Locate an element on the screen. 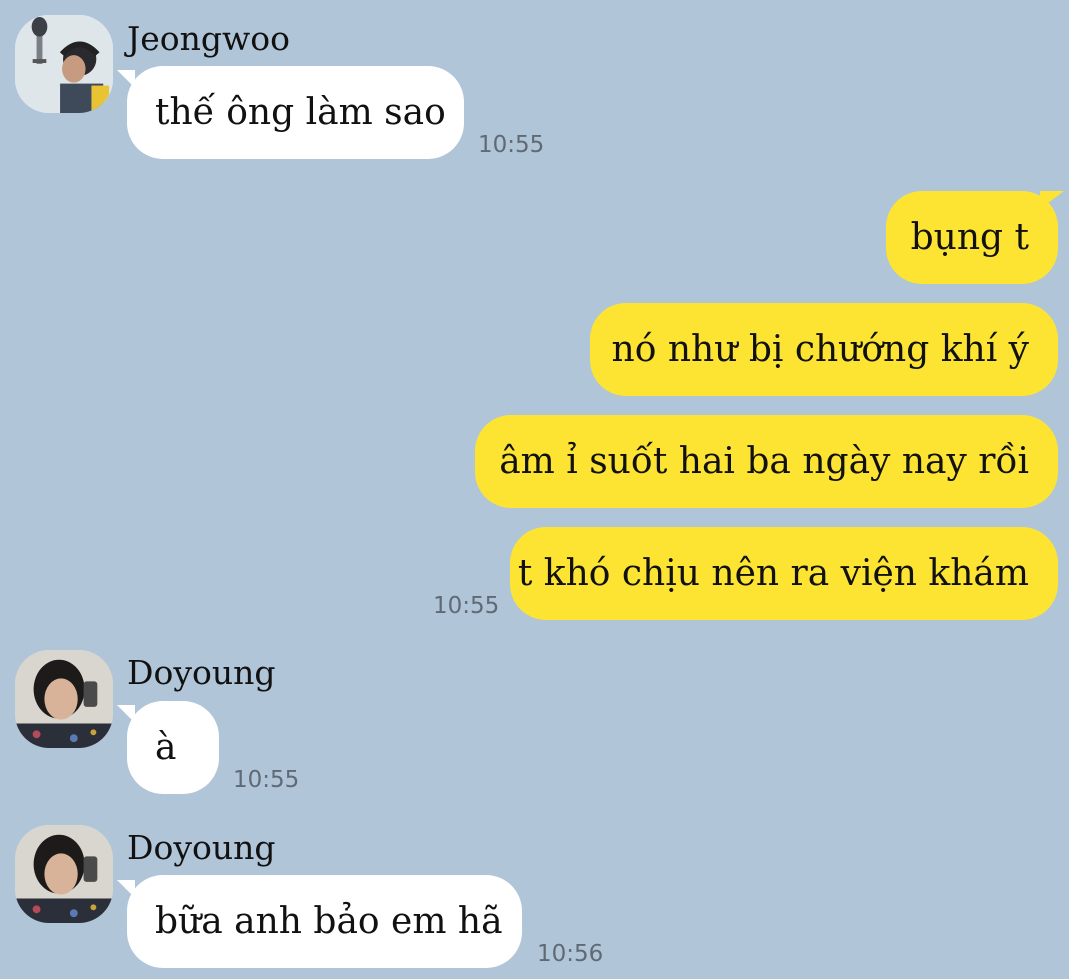 The image size is (1069, 979). message-bubble-outgoing: nó như bị chướng khí ý is located at coordinates (824, 349).